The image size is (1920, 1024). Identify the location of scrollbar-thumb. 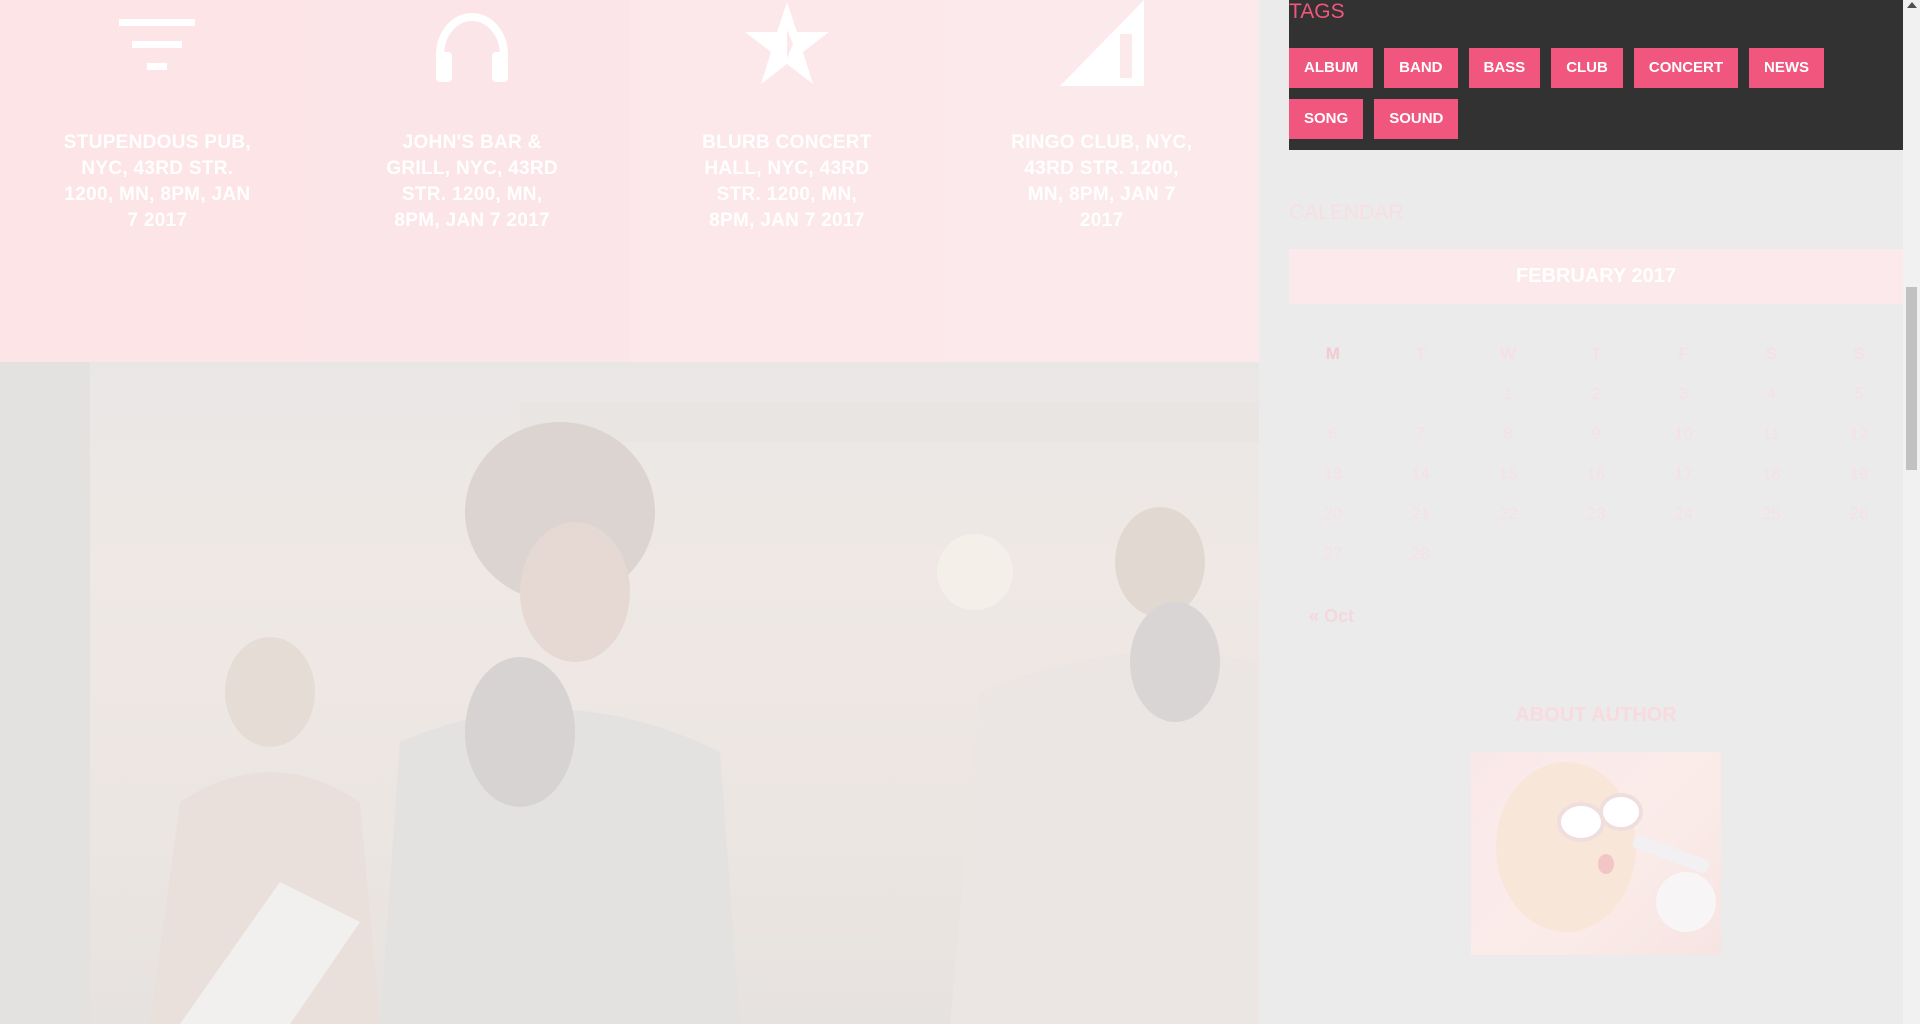
(1911, 378).